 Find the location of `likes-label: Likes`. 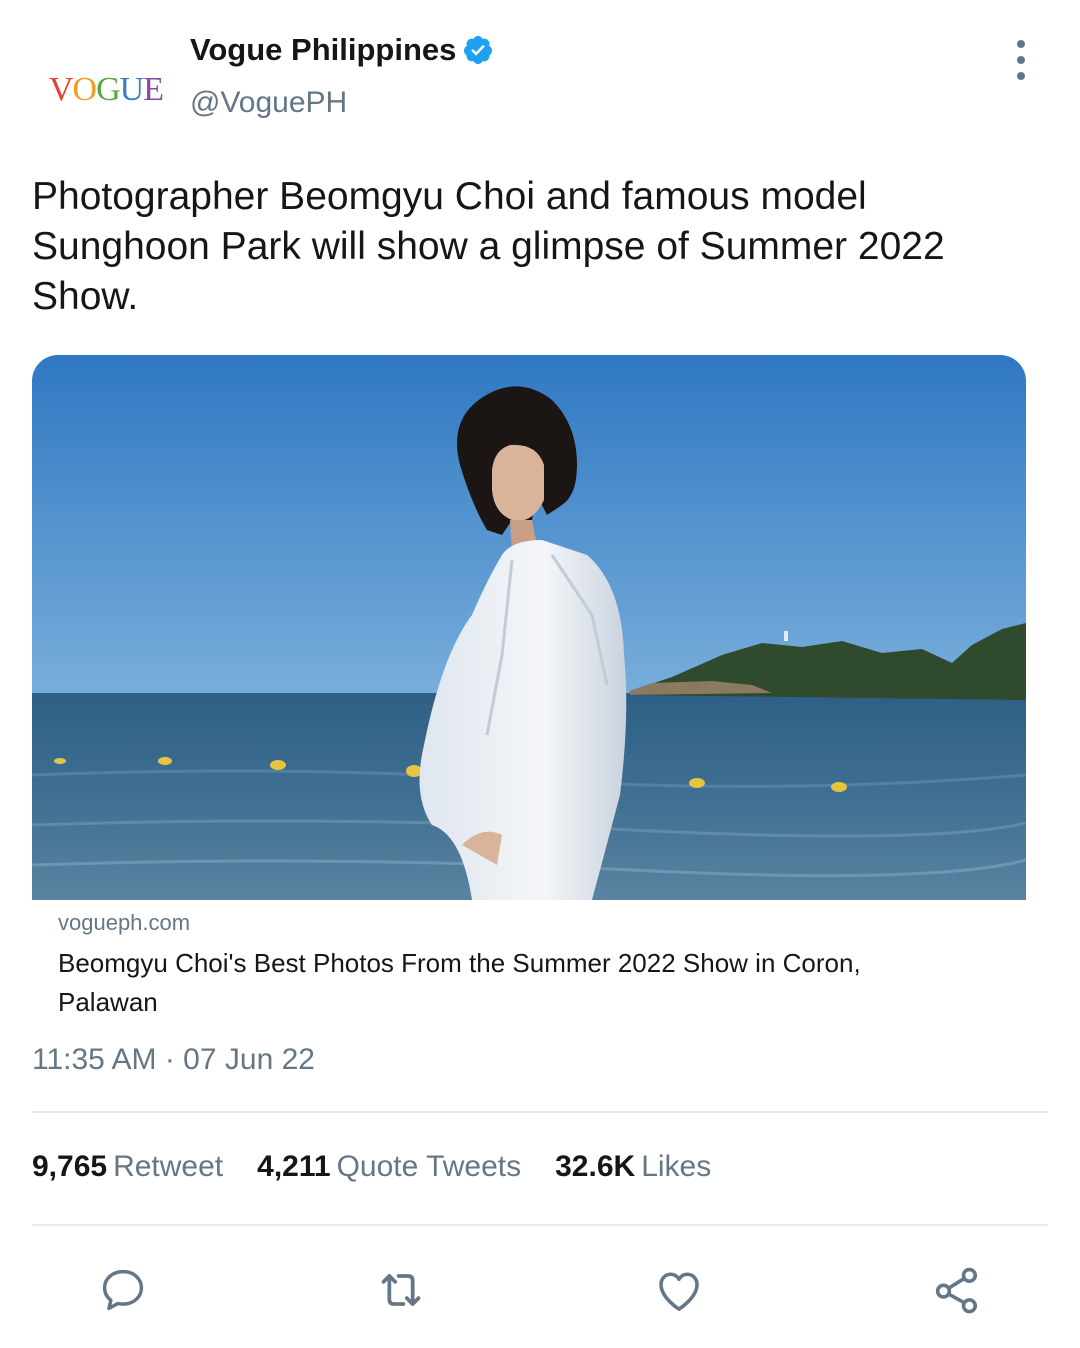

likes-label: Likes is located at coordinates (676, 1166).